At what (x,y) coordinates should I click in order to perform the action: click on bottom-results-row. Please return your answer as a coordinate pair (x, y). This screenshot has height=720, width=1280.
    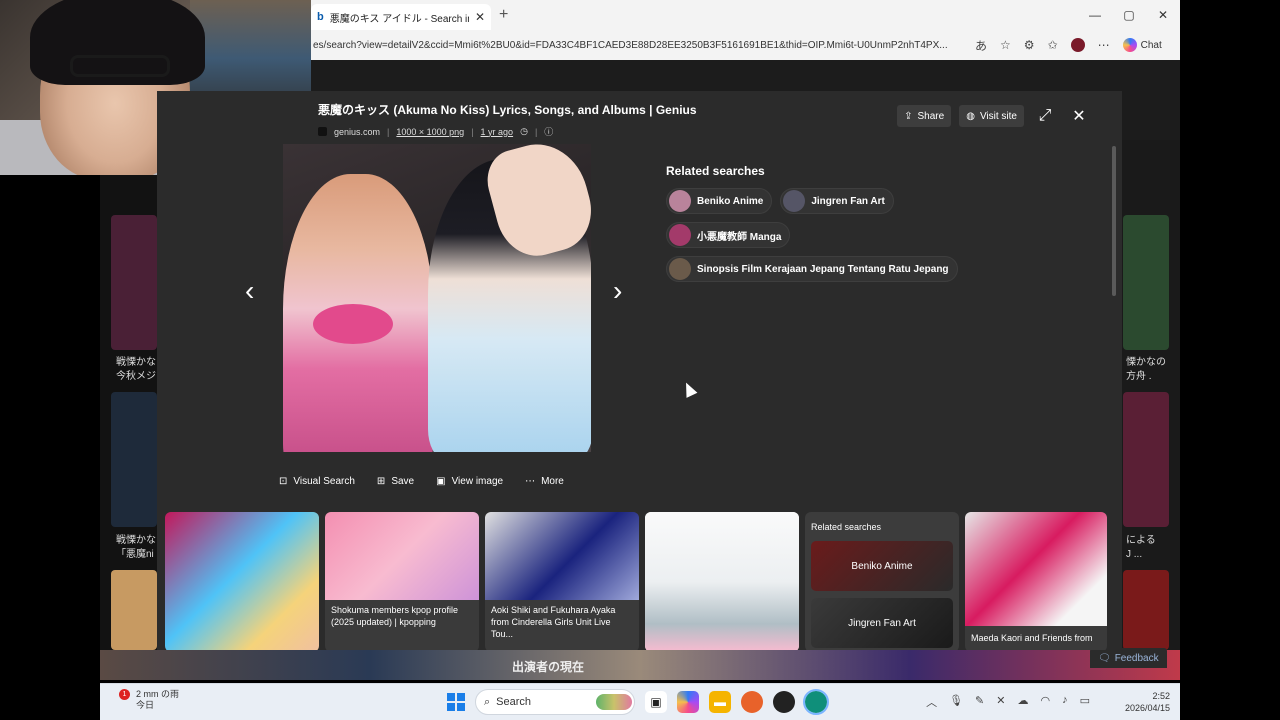
    Looking at the image, I should click on (640, 665).